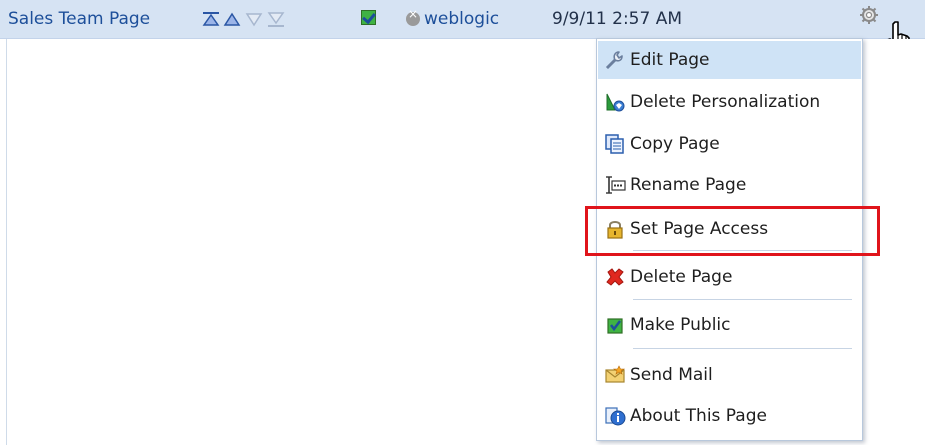 Image resolution: width=925 pixels, height=445 pixels. What do you see at coordinates (616, 185) in the screenshot?
I see `rename-page-icon` at bounding box center [616, 185].